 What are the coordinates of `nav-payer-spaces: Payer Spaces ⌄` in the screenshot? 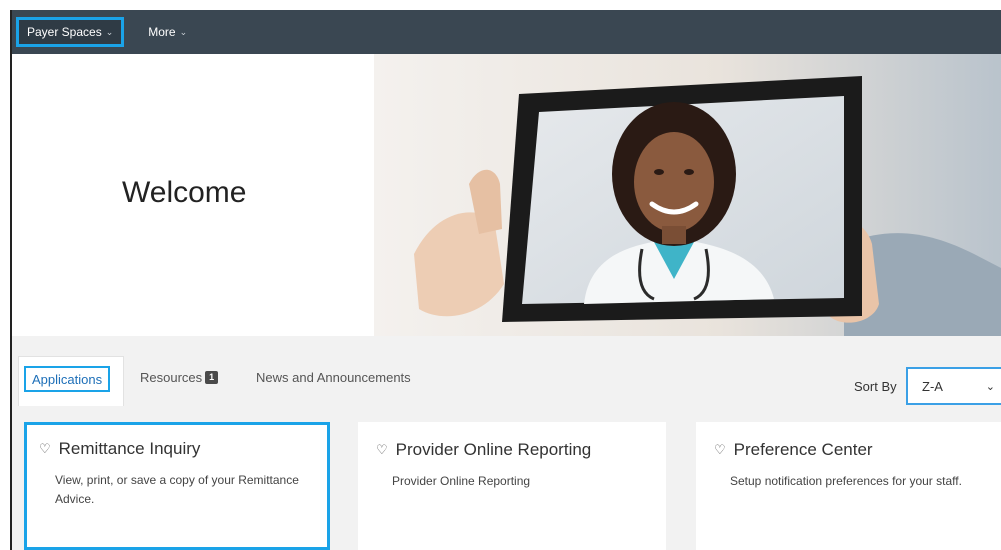 It's located at (70, 32).